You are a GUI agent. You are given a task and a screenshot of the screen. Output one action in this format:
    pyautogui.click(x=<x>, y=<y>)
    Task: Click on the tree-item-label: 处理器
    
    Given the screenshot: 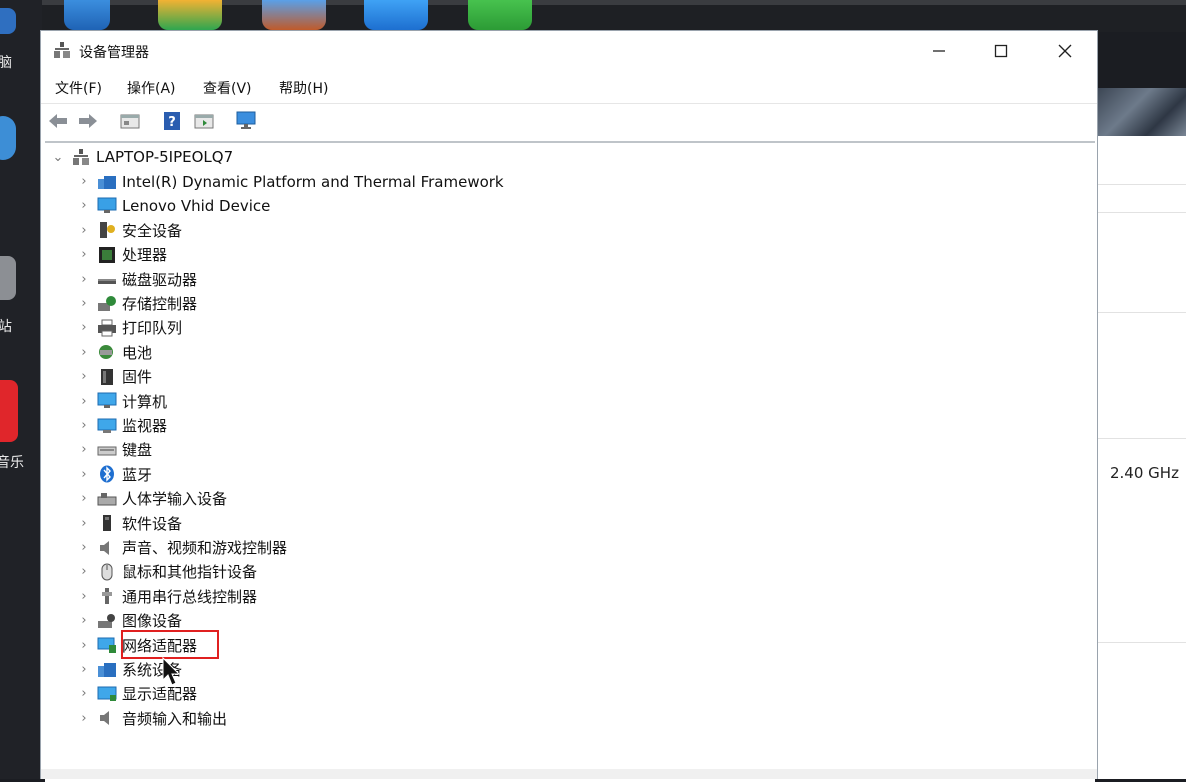 What is the action you would take?
    pyautogui.click(x=145, y=255)
    